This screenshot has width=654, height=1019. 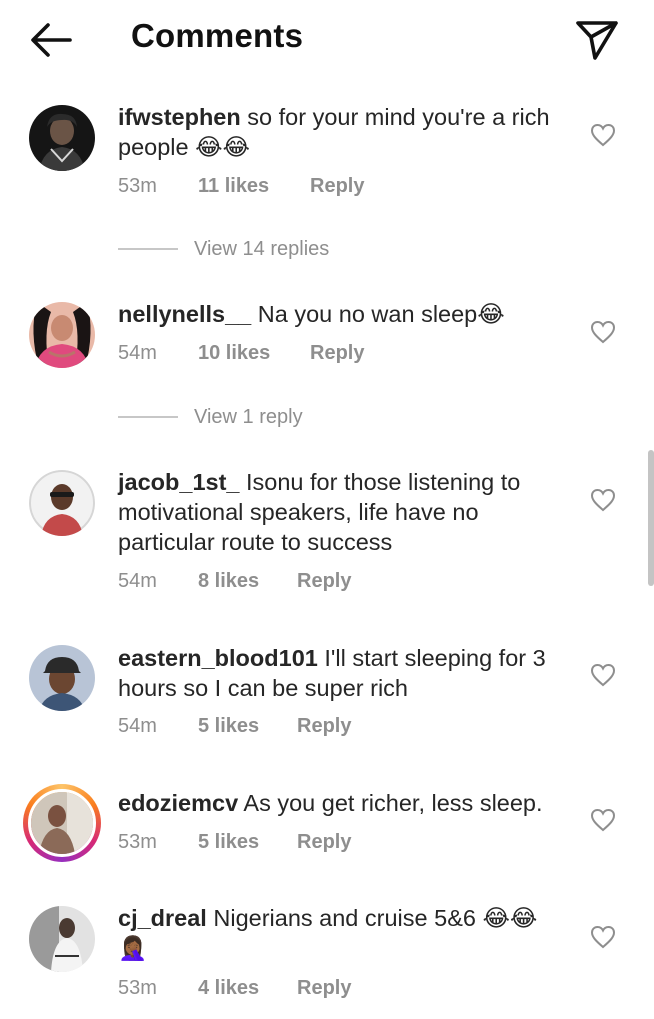 What do you see at coordinates (262, 249) in the screenshot?
I see `view-replies-label: View 14 replies` at bounding box center [262, 249].